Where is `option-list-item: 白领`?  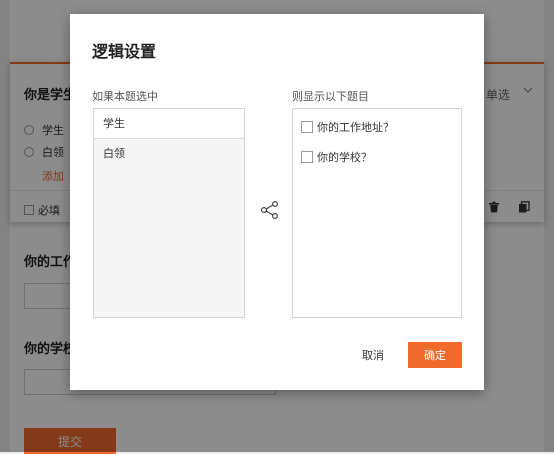
option-list-item: 白领 is located at coordinates (169, 154).